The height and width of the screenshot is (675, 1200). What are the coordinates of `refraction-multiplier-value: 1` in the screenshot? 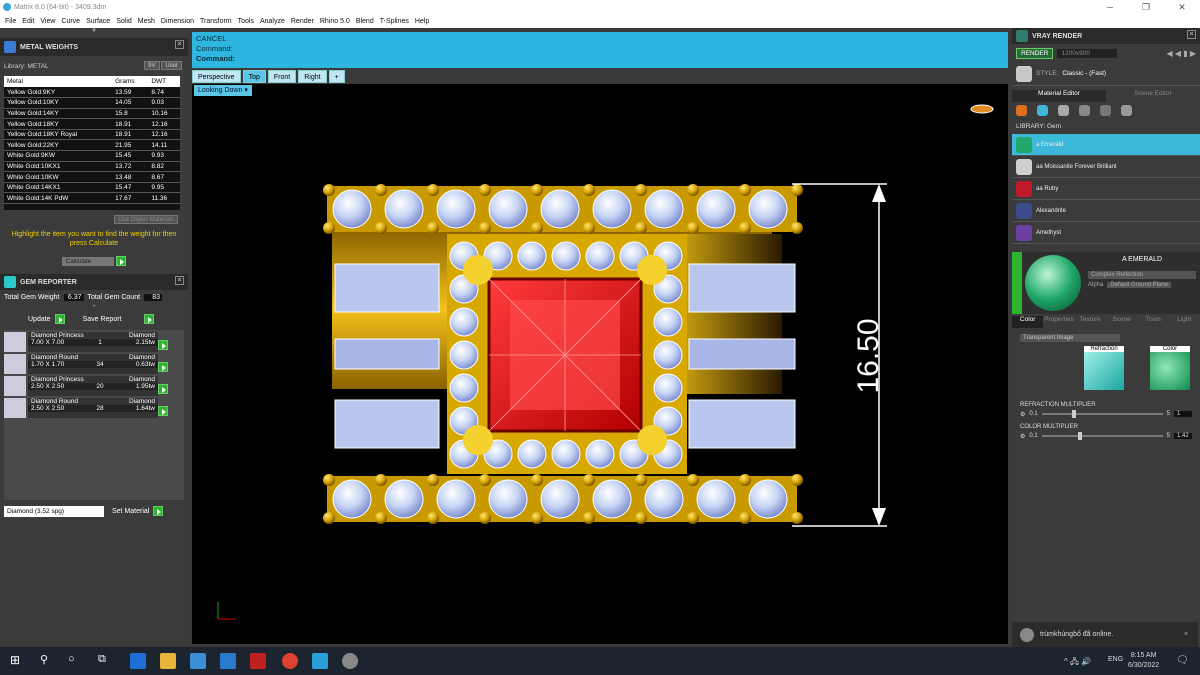 It's located at (1183, 414).